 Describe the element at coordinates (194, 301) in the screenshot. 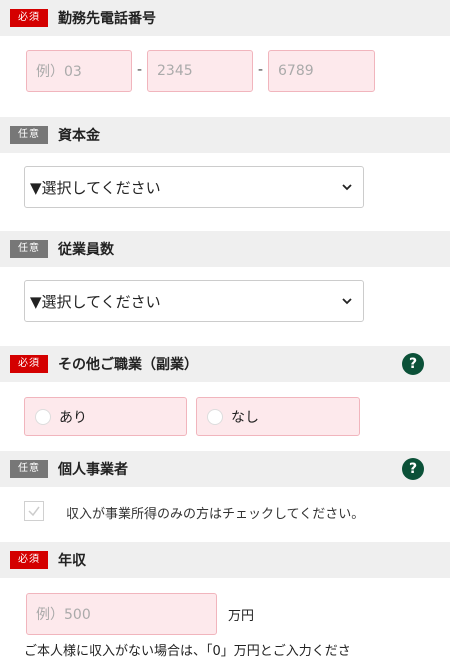

I see `employees-select: ▼選択してください` at that location.